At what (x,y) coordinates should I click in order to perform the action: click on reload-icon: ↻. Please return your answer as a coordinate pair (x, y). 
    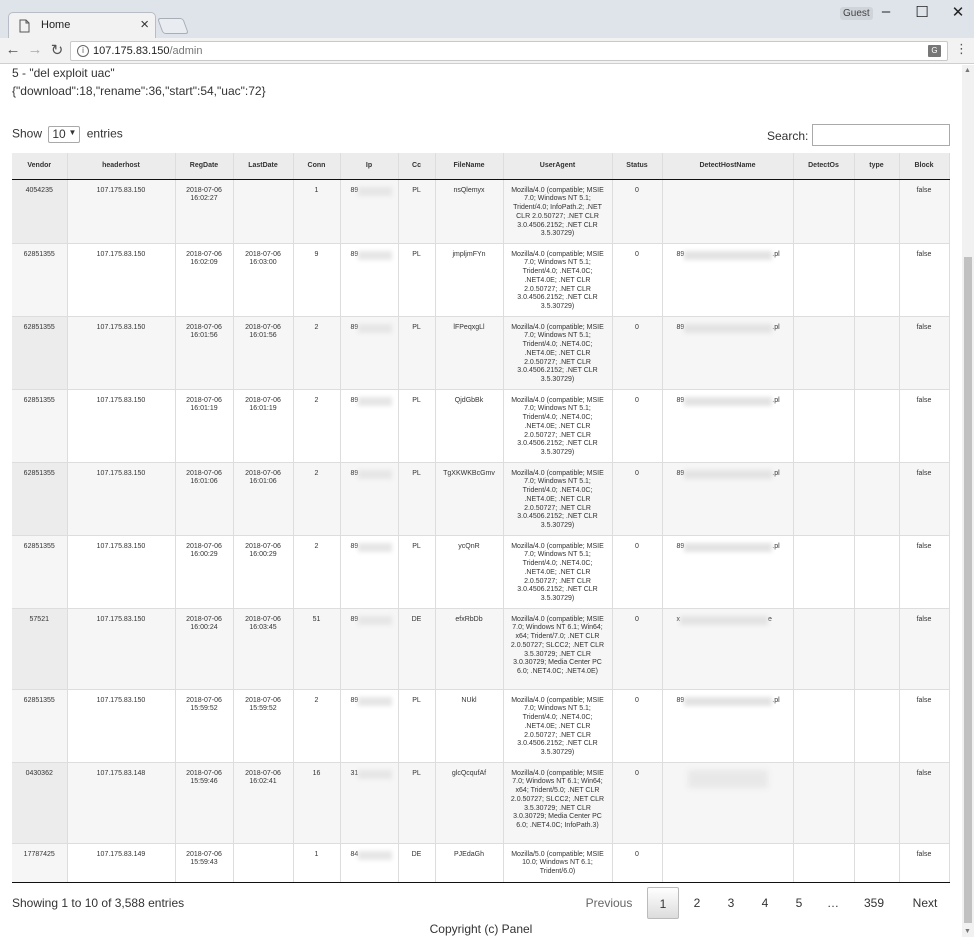
    Looking at the image, I should click on (57, 50).